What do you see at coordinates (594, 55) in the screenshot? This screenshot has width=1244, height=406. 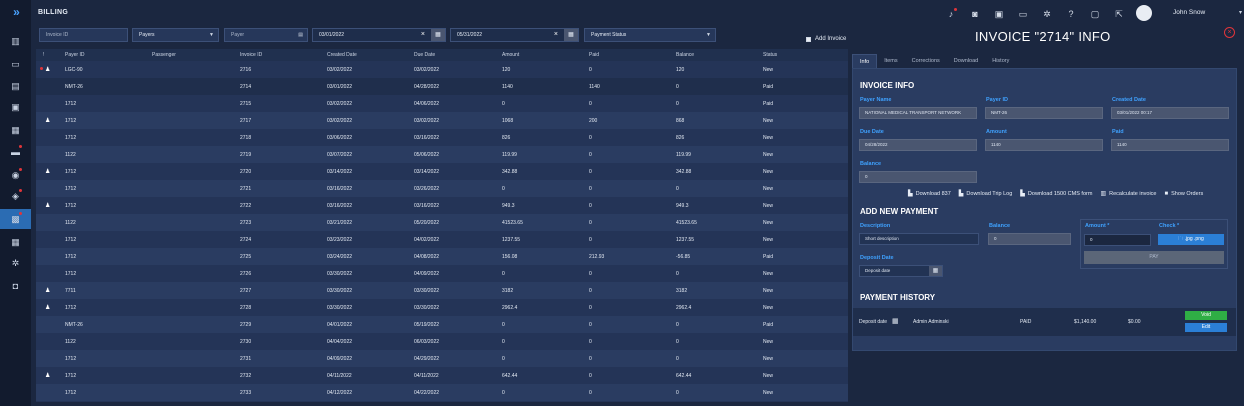 I see `column-header: Paid` at bounding box center [594, 55].